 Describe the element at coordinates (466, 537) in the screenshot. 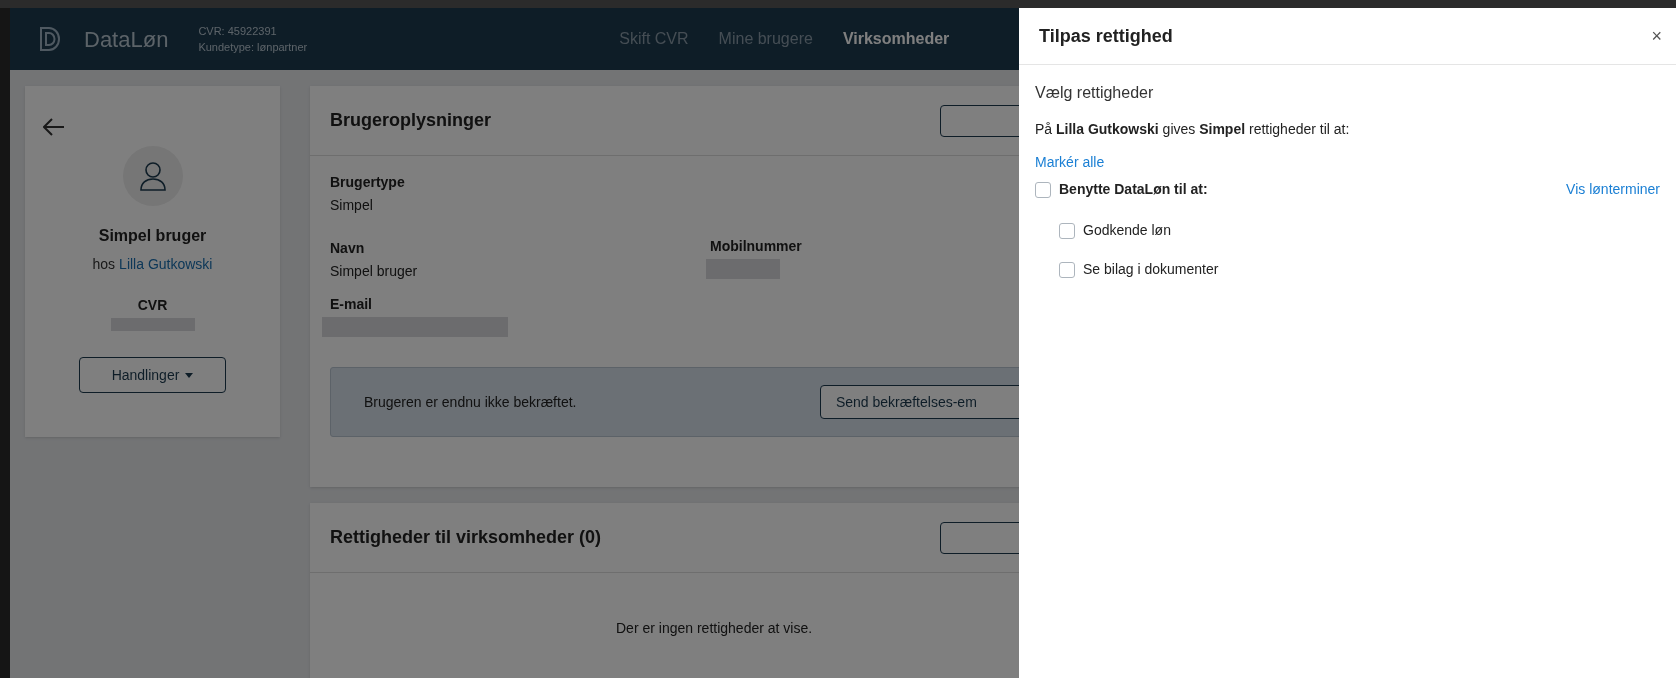

I see `card-title: Rettigheder til virksomheder (0)` at that location.